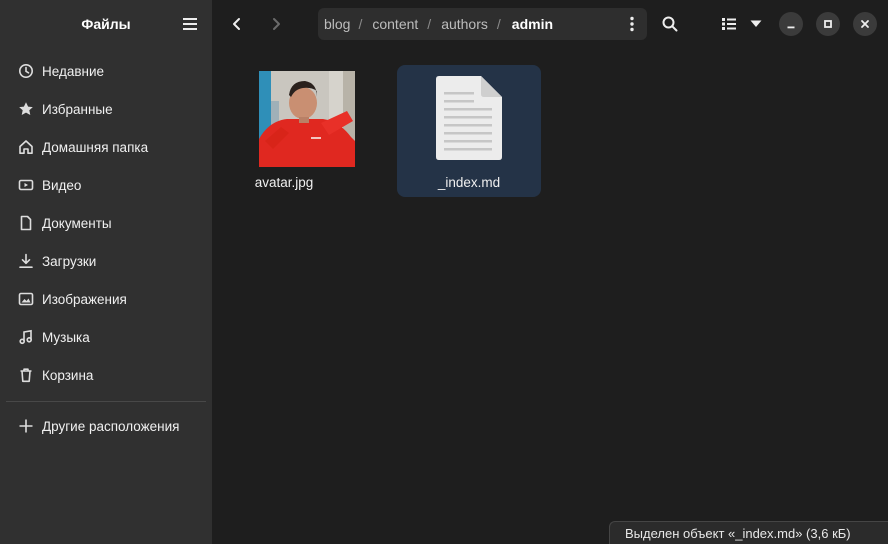  Describe the element at coordinates (464, 24) in the screenshot. I see `breadcrumb-item-authors: authors` at that location.